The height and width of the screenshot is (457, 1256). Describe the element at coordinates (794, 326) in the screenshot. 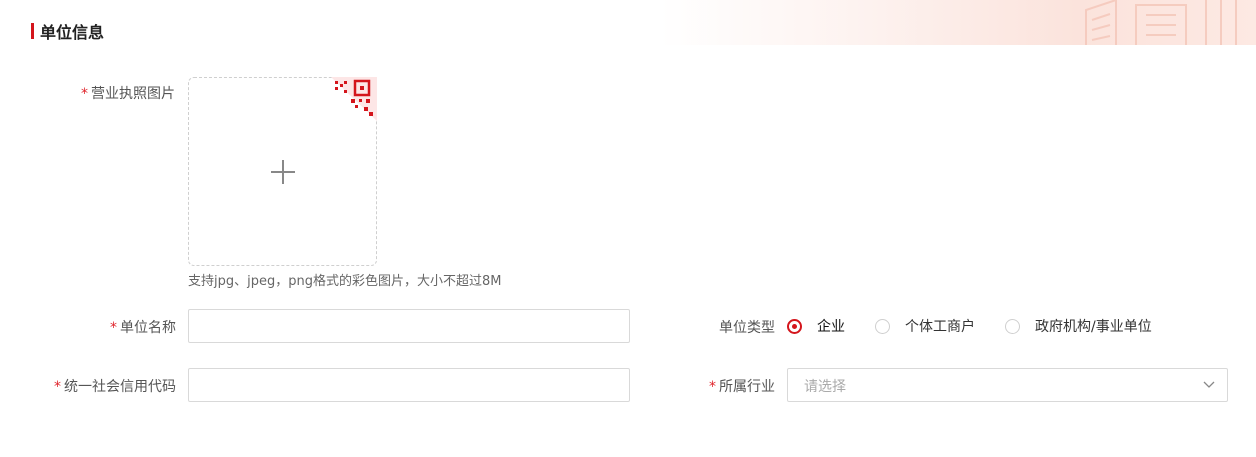

I see `radio-circle-checked` at that location.